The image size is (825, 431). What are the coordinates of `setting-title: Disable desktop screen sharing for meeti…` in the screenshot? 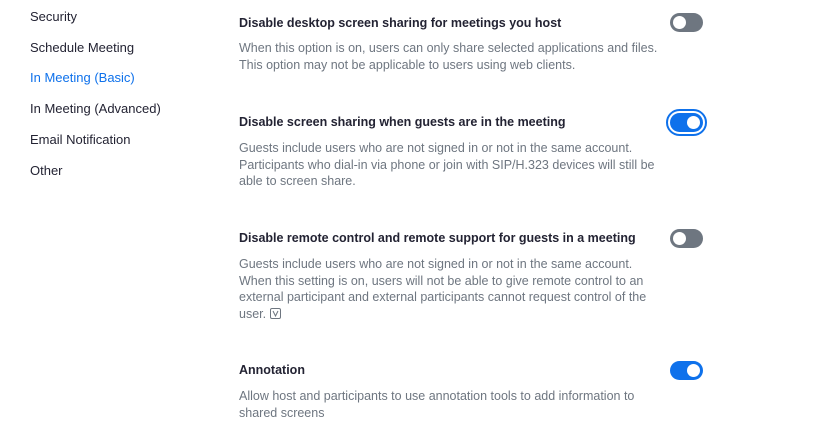 It's located at (400, 23).